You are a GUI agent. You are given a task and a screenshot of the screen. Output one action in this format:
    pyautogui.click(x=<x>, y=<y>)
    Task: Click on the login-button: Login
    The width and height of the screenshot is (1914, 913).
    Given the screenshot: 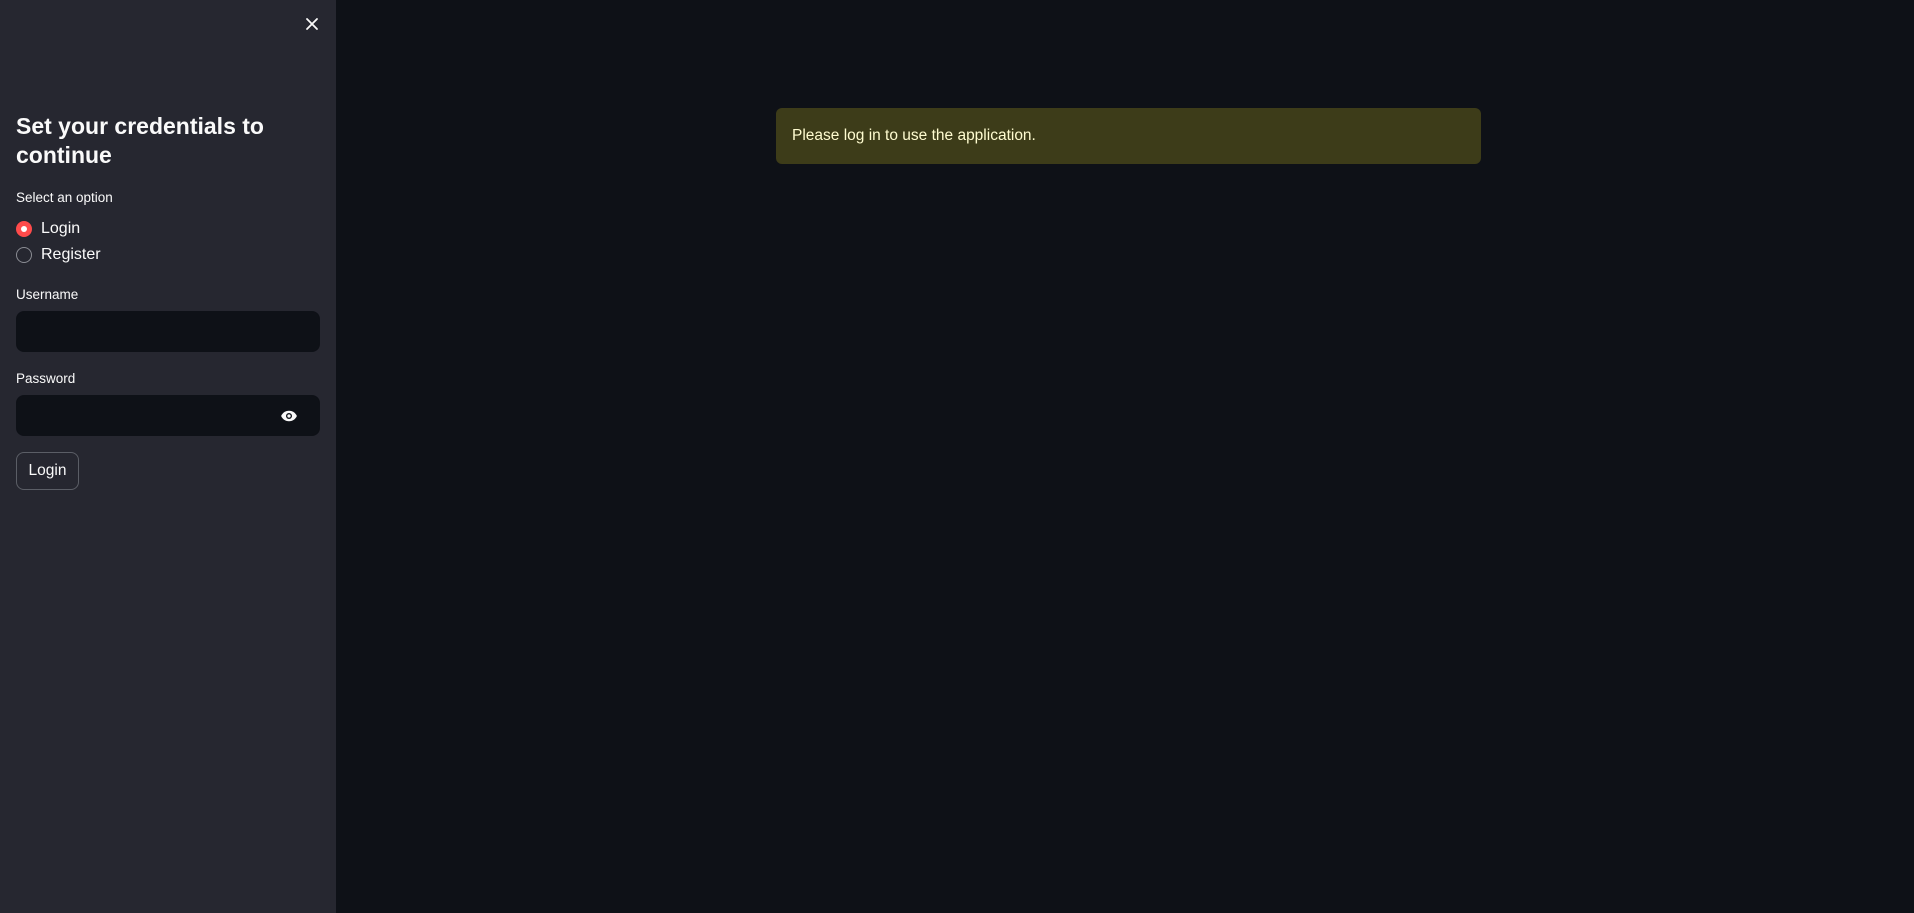 What is the action you would take?
    pyautogui.click(x=47, y=471)
    